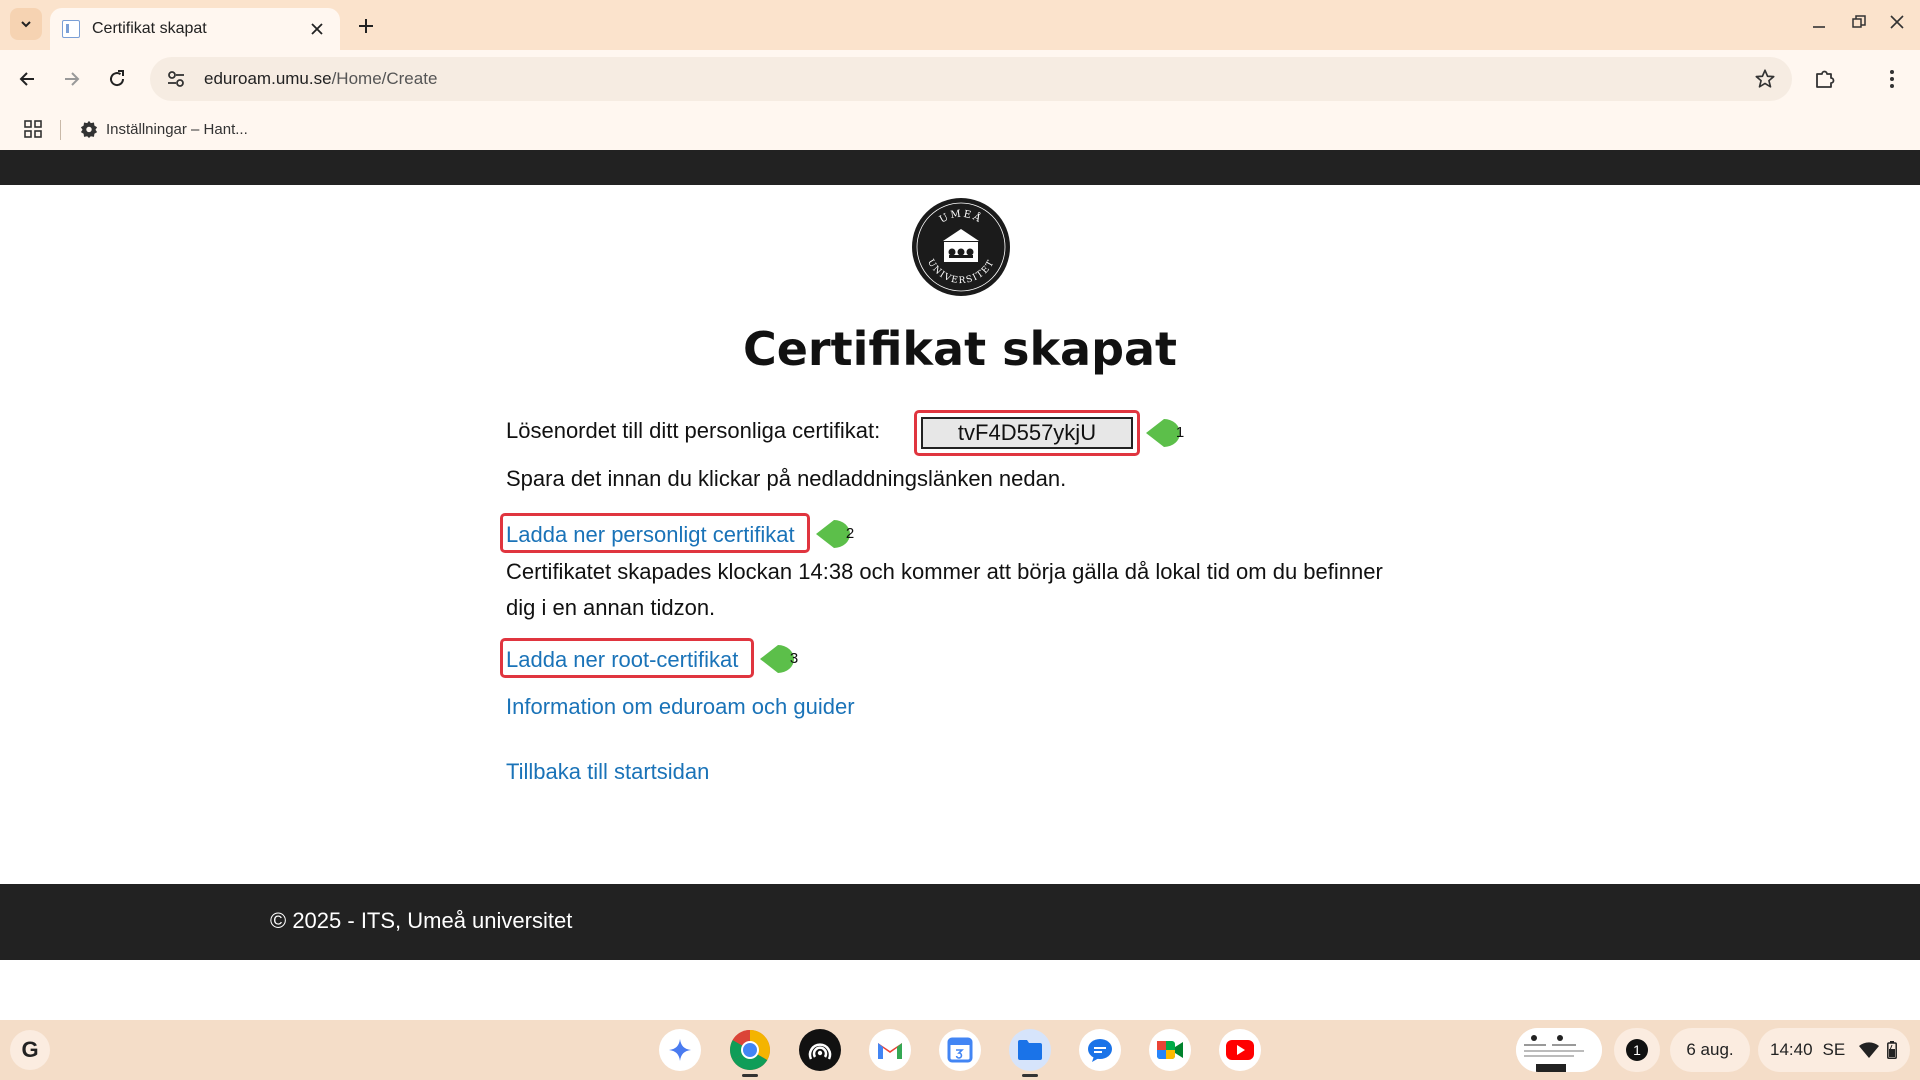 The height and width of the screenshot is (1080, 1920). Describe the element at coordinates (1030, 1075) in the screenshot. I see `files-running-indicator` at that location.